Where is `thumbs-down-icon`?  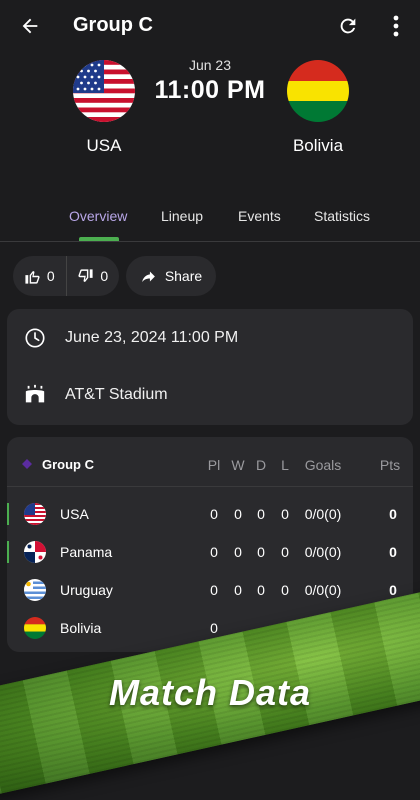
thumbs-down-icon is located at coordinates (85, 275).